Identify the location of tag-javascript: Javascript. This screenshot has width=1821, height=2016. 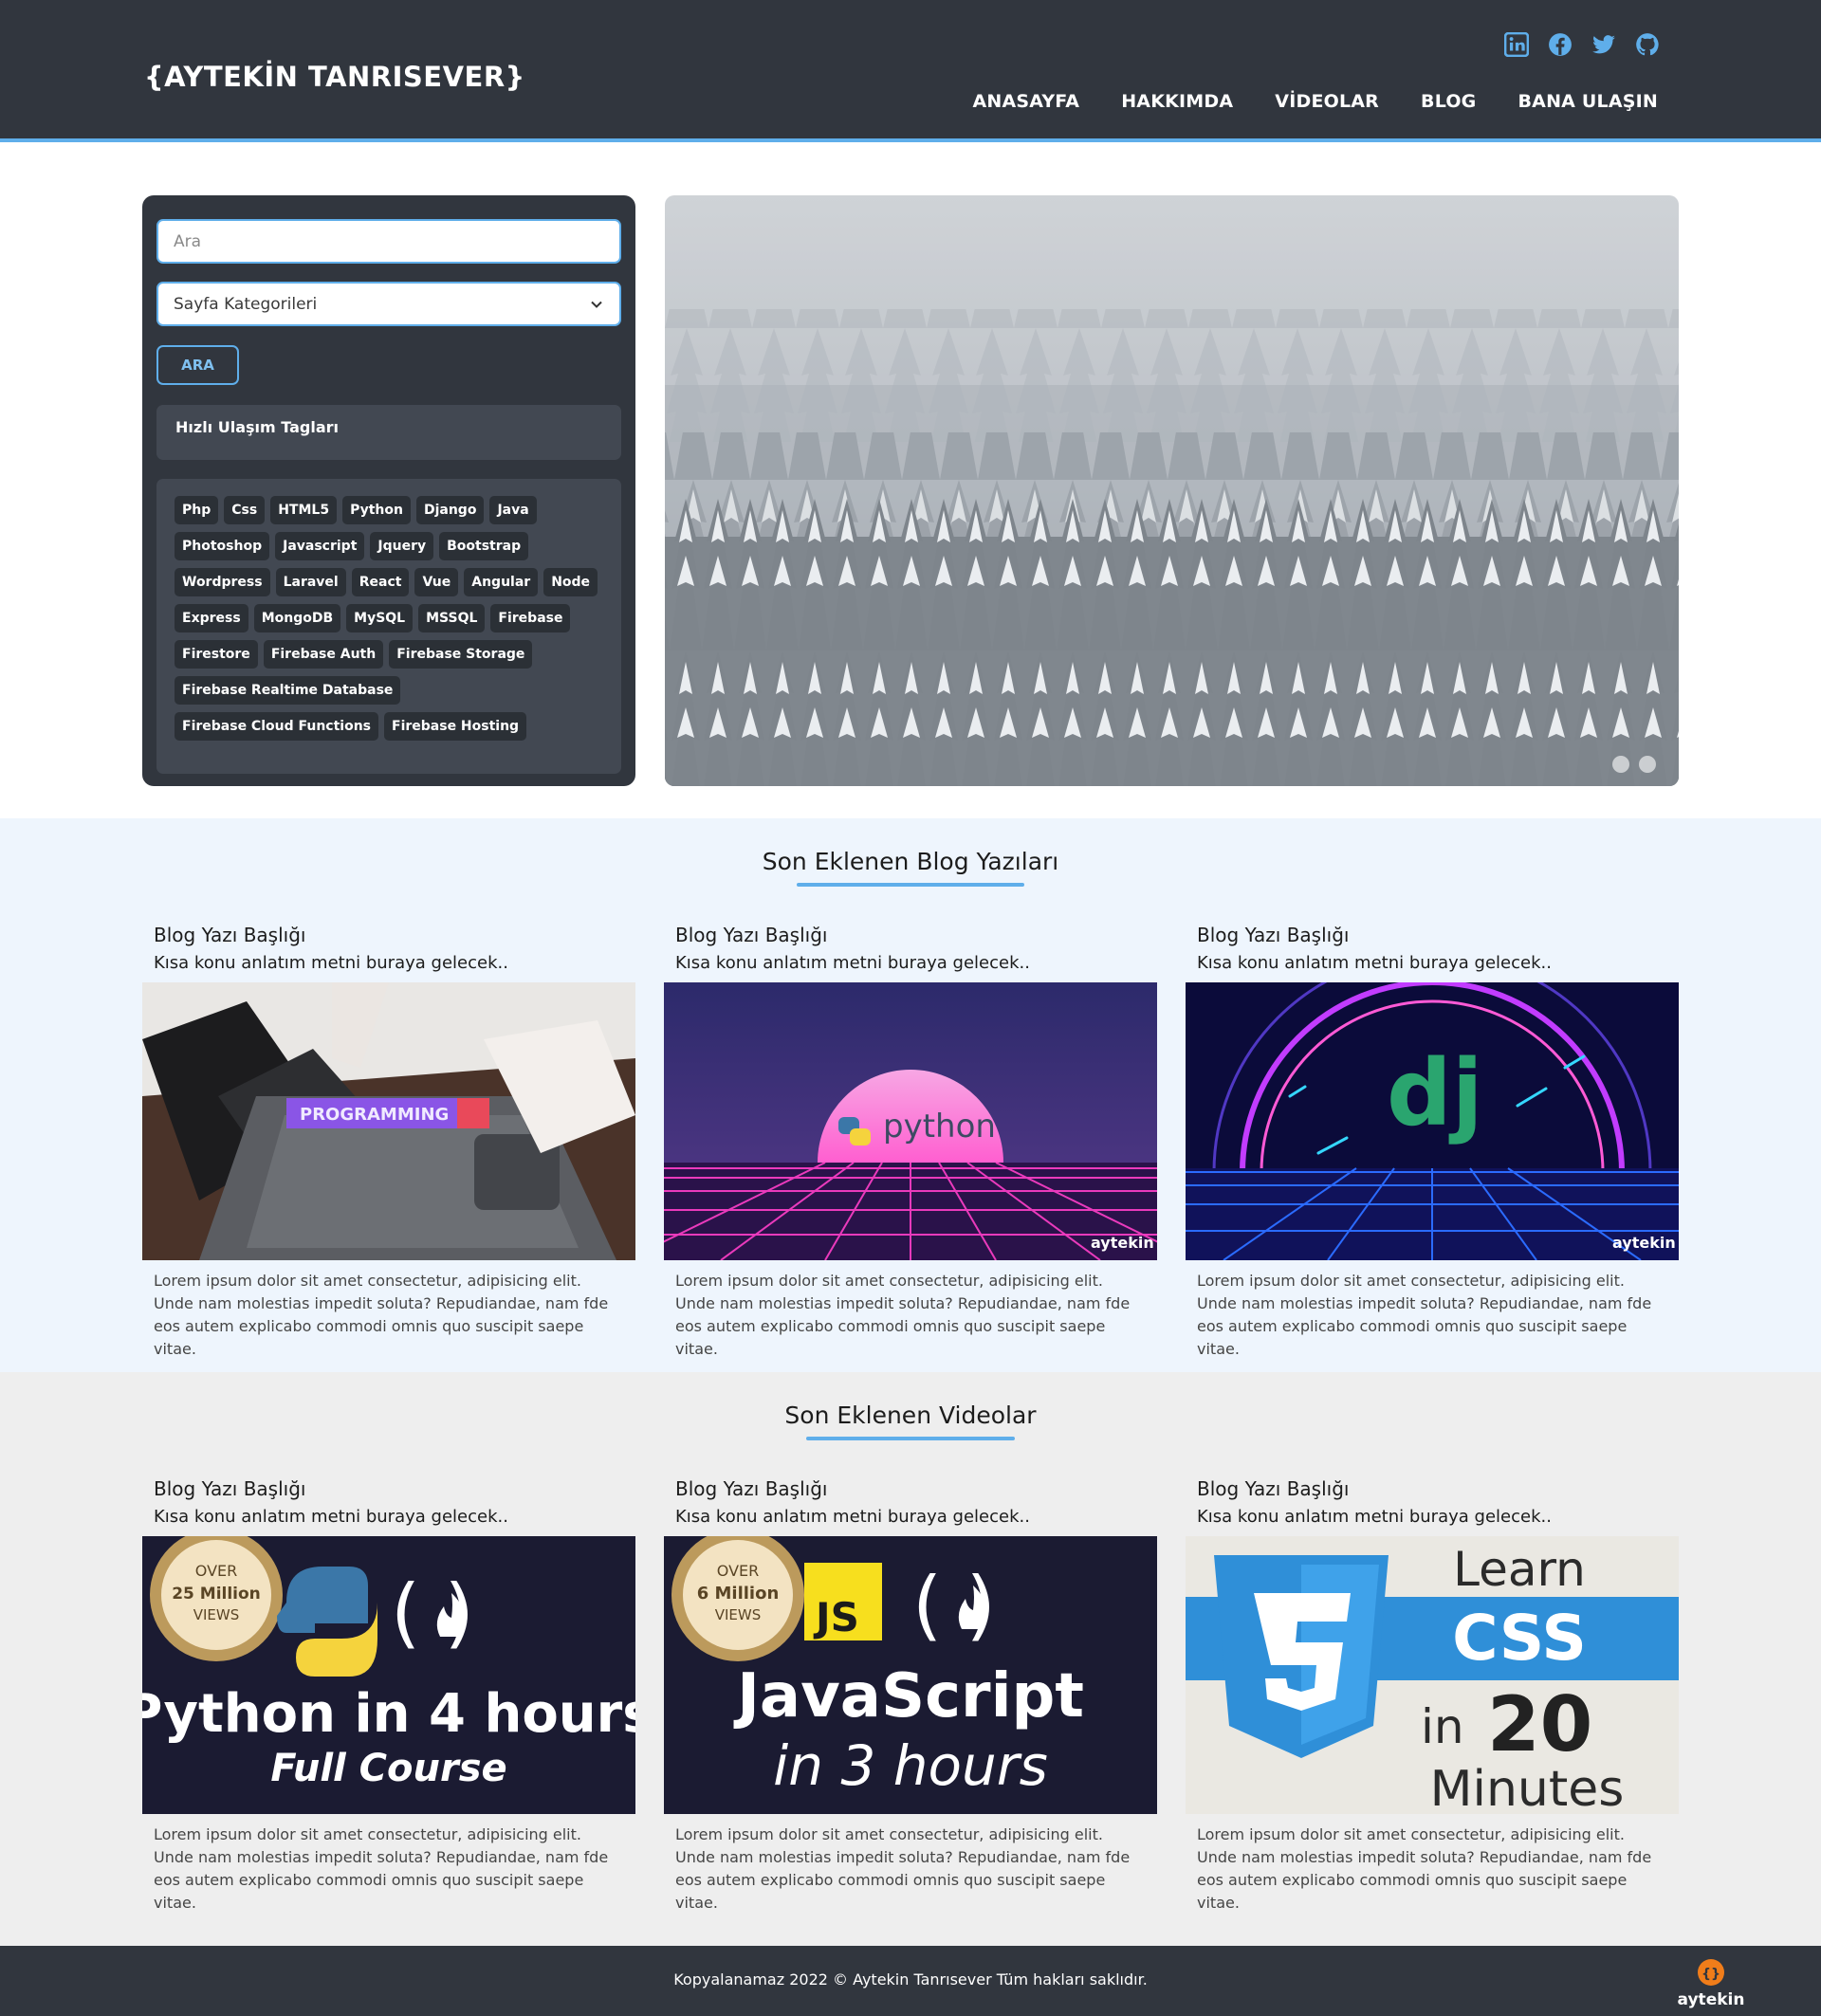
(320, 546).